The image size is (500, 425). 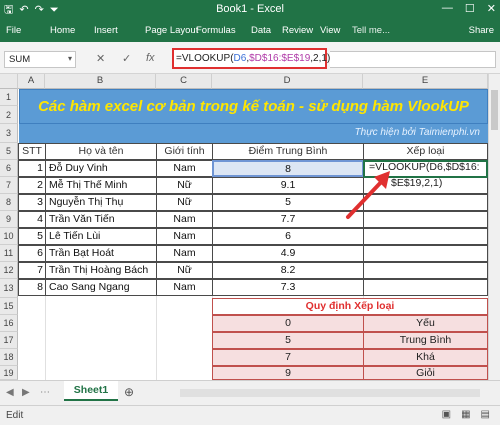 I want to click on maximize-icon: ☐, so click(x=470, y=8).